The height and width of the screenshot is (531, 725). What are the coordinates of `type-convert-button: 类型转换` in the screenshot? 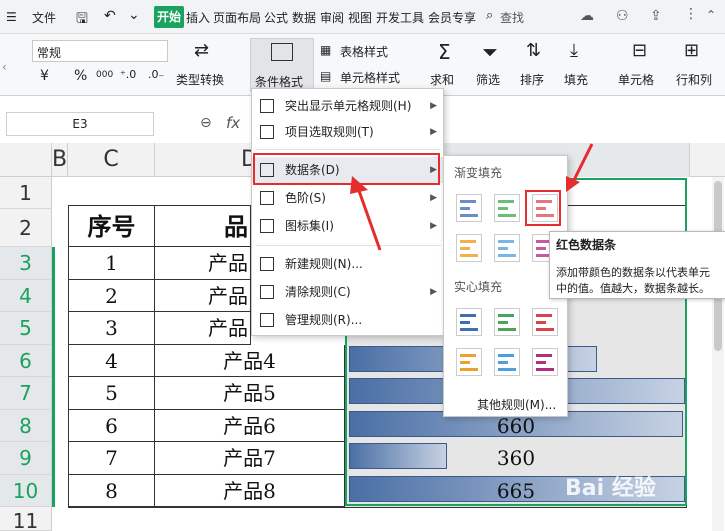 It's located at (200, 79).